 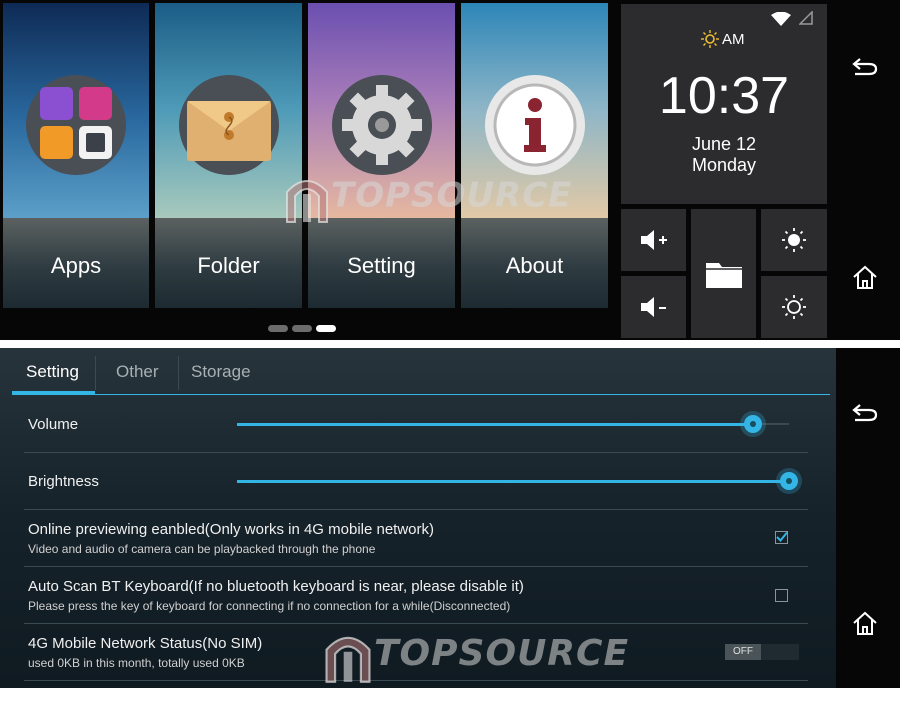 I want to click on tile-folder: Folder, so click(x=228, y=155).